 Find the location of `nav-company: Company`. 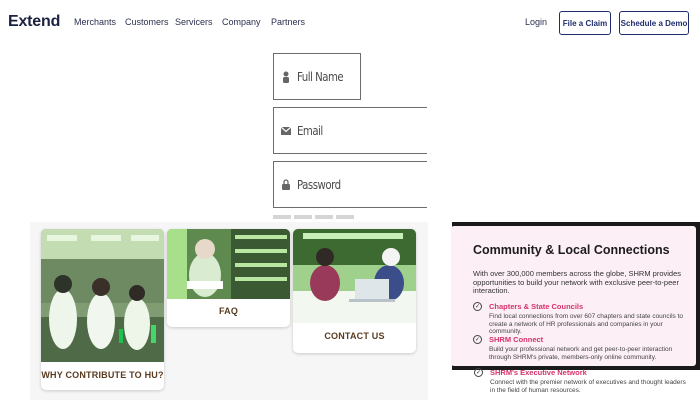

nav-company: Company is located at coordinates (241, 22).